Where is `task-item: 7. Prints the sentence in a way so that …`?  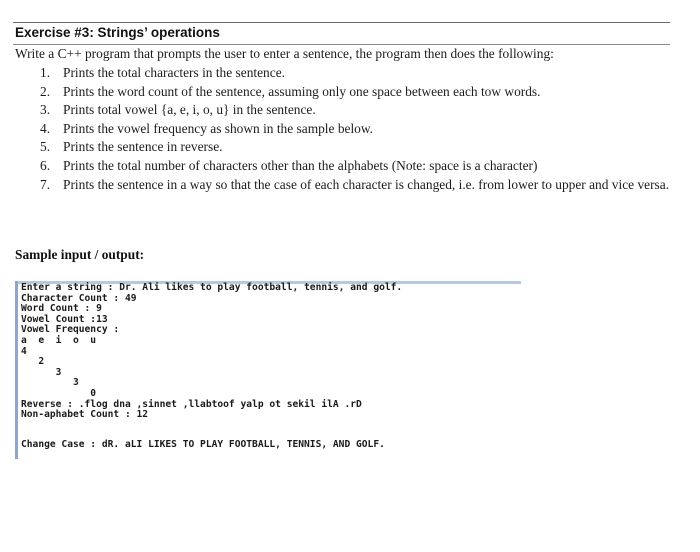
task-item: 7. Prints the sentence in a way so that … is located at coordinates (339, 185).